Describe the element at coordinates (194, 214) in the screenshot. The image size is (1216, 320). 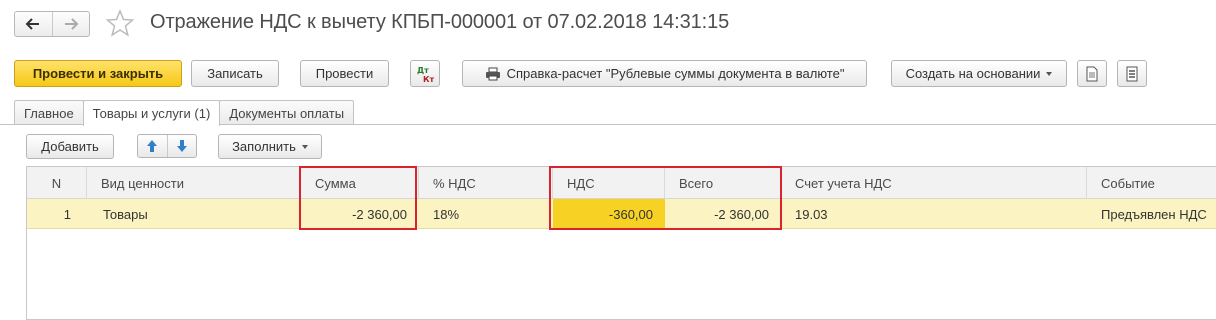
I see `cell-type: Товары` at that location.